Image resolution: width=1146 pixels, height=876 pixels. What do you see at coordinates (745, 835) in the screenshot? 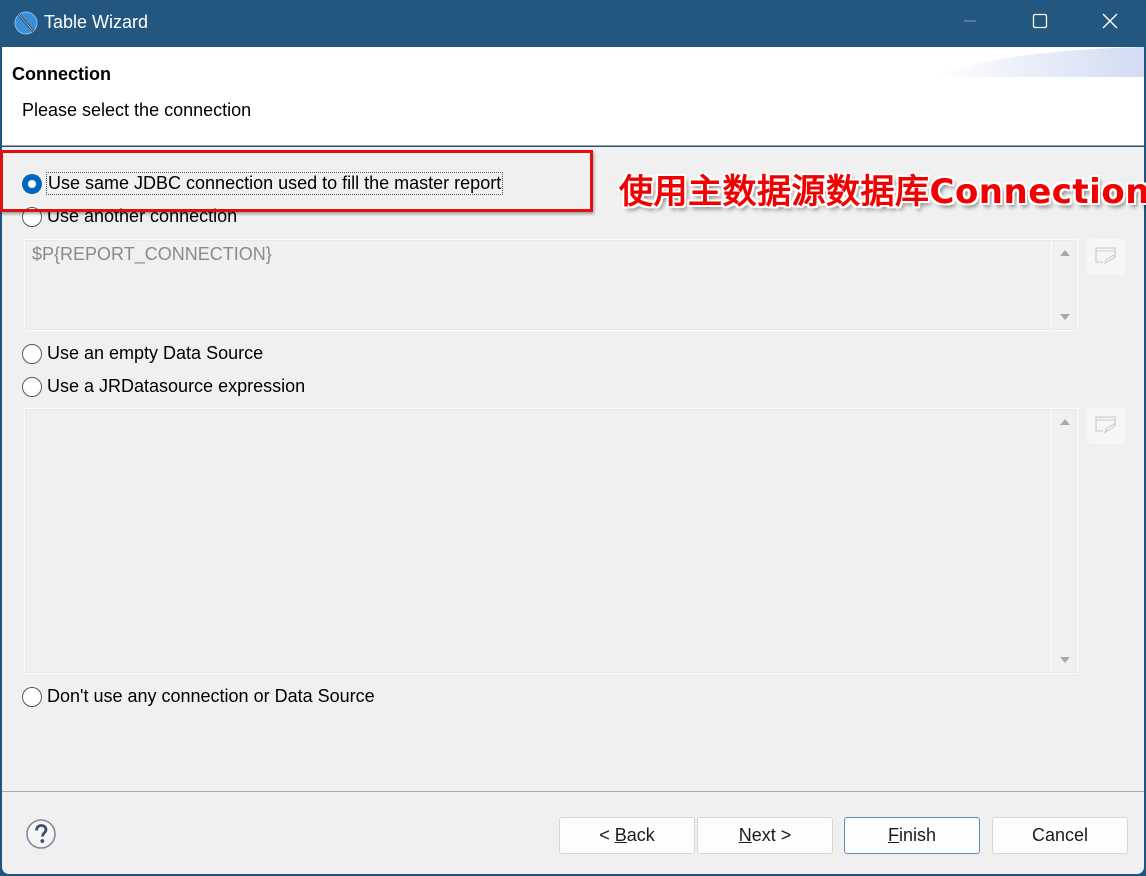
I see `button-mnemonic: N` at bounding box center [745, 835].